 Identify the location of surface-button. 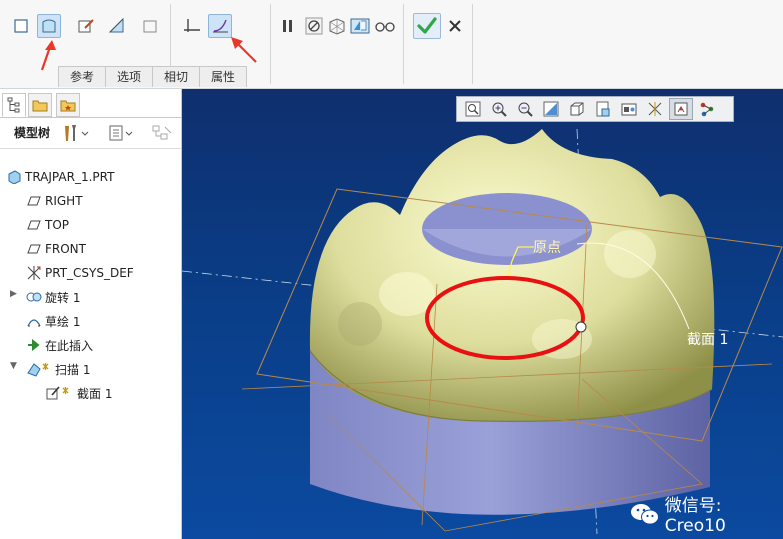
(49, 26).